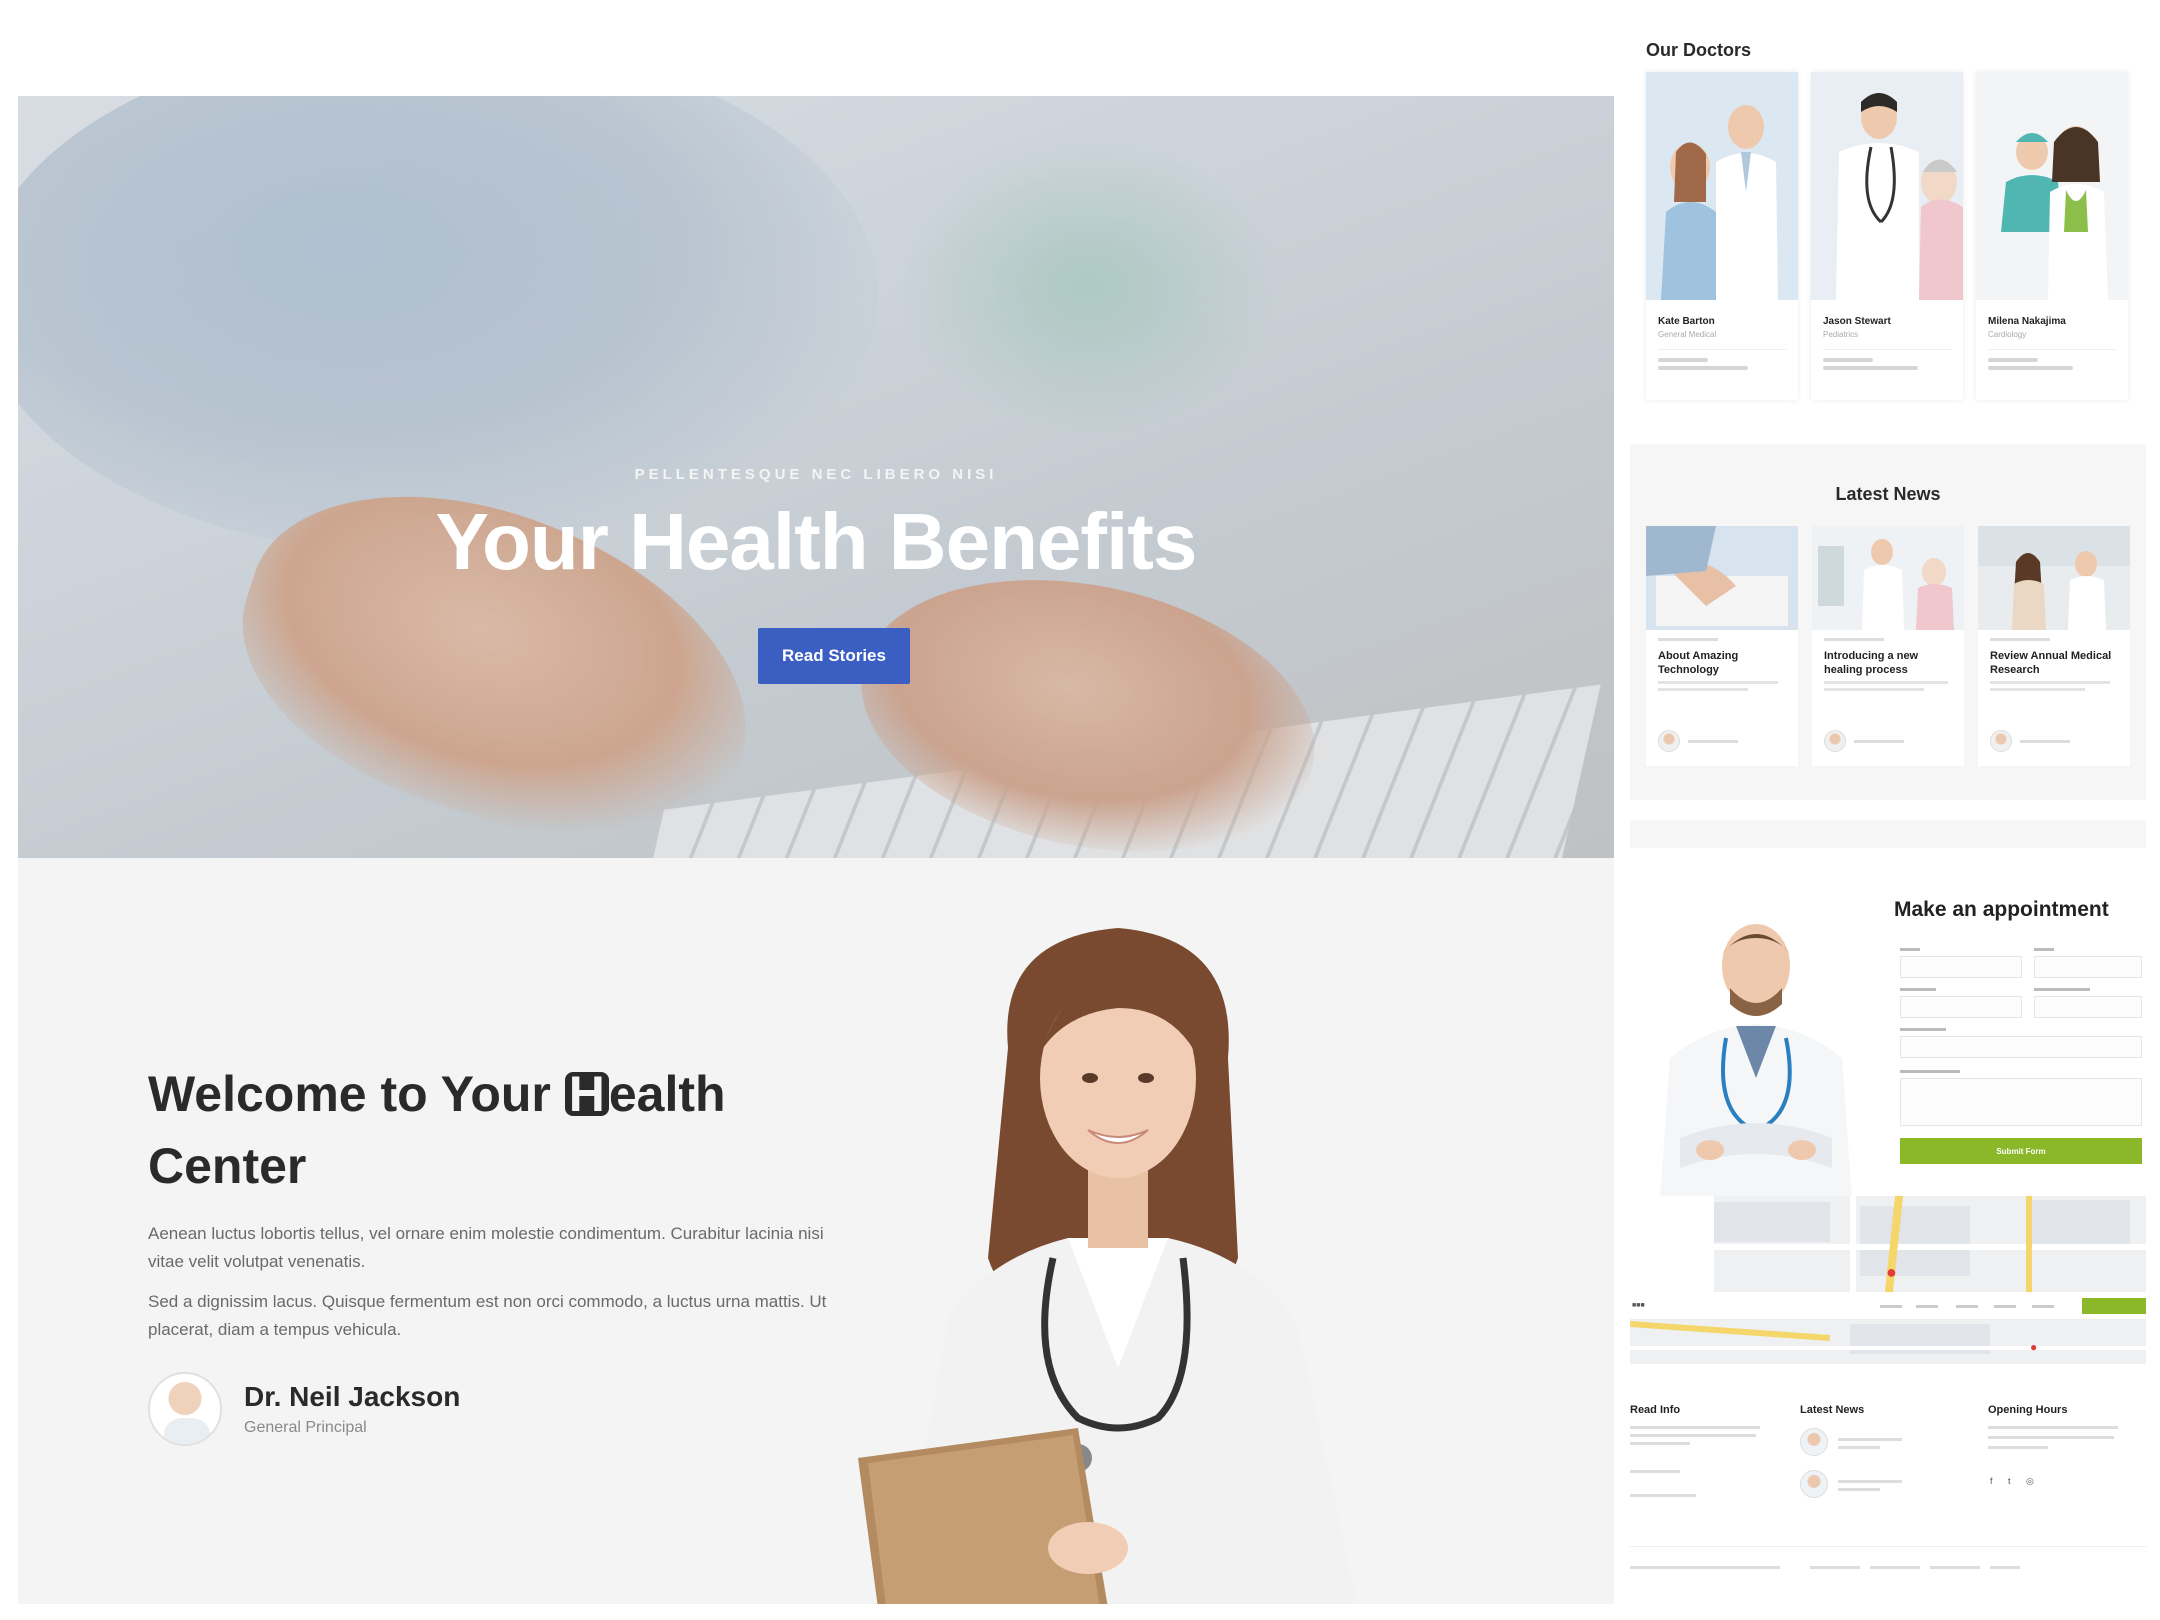 The height and width of the screenshot is (1620, 2160). I want to click on map-header-bar: ■■■, so click(1888, 1306).